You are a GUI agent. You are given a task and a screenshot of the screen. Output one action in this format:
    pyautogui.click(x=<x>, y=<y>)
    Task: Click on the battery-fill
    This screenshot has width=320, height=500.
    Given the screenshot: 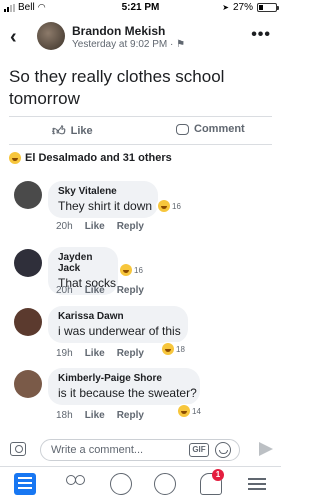 What is the action you would take?
    pyautogui.click(x=261, y=7)
    